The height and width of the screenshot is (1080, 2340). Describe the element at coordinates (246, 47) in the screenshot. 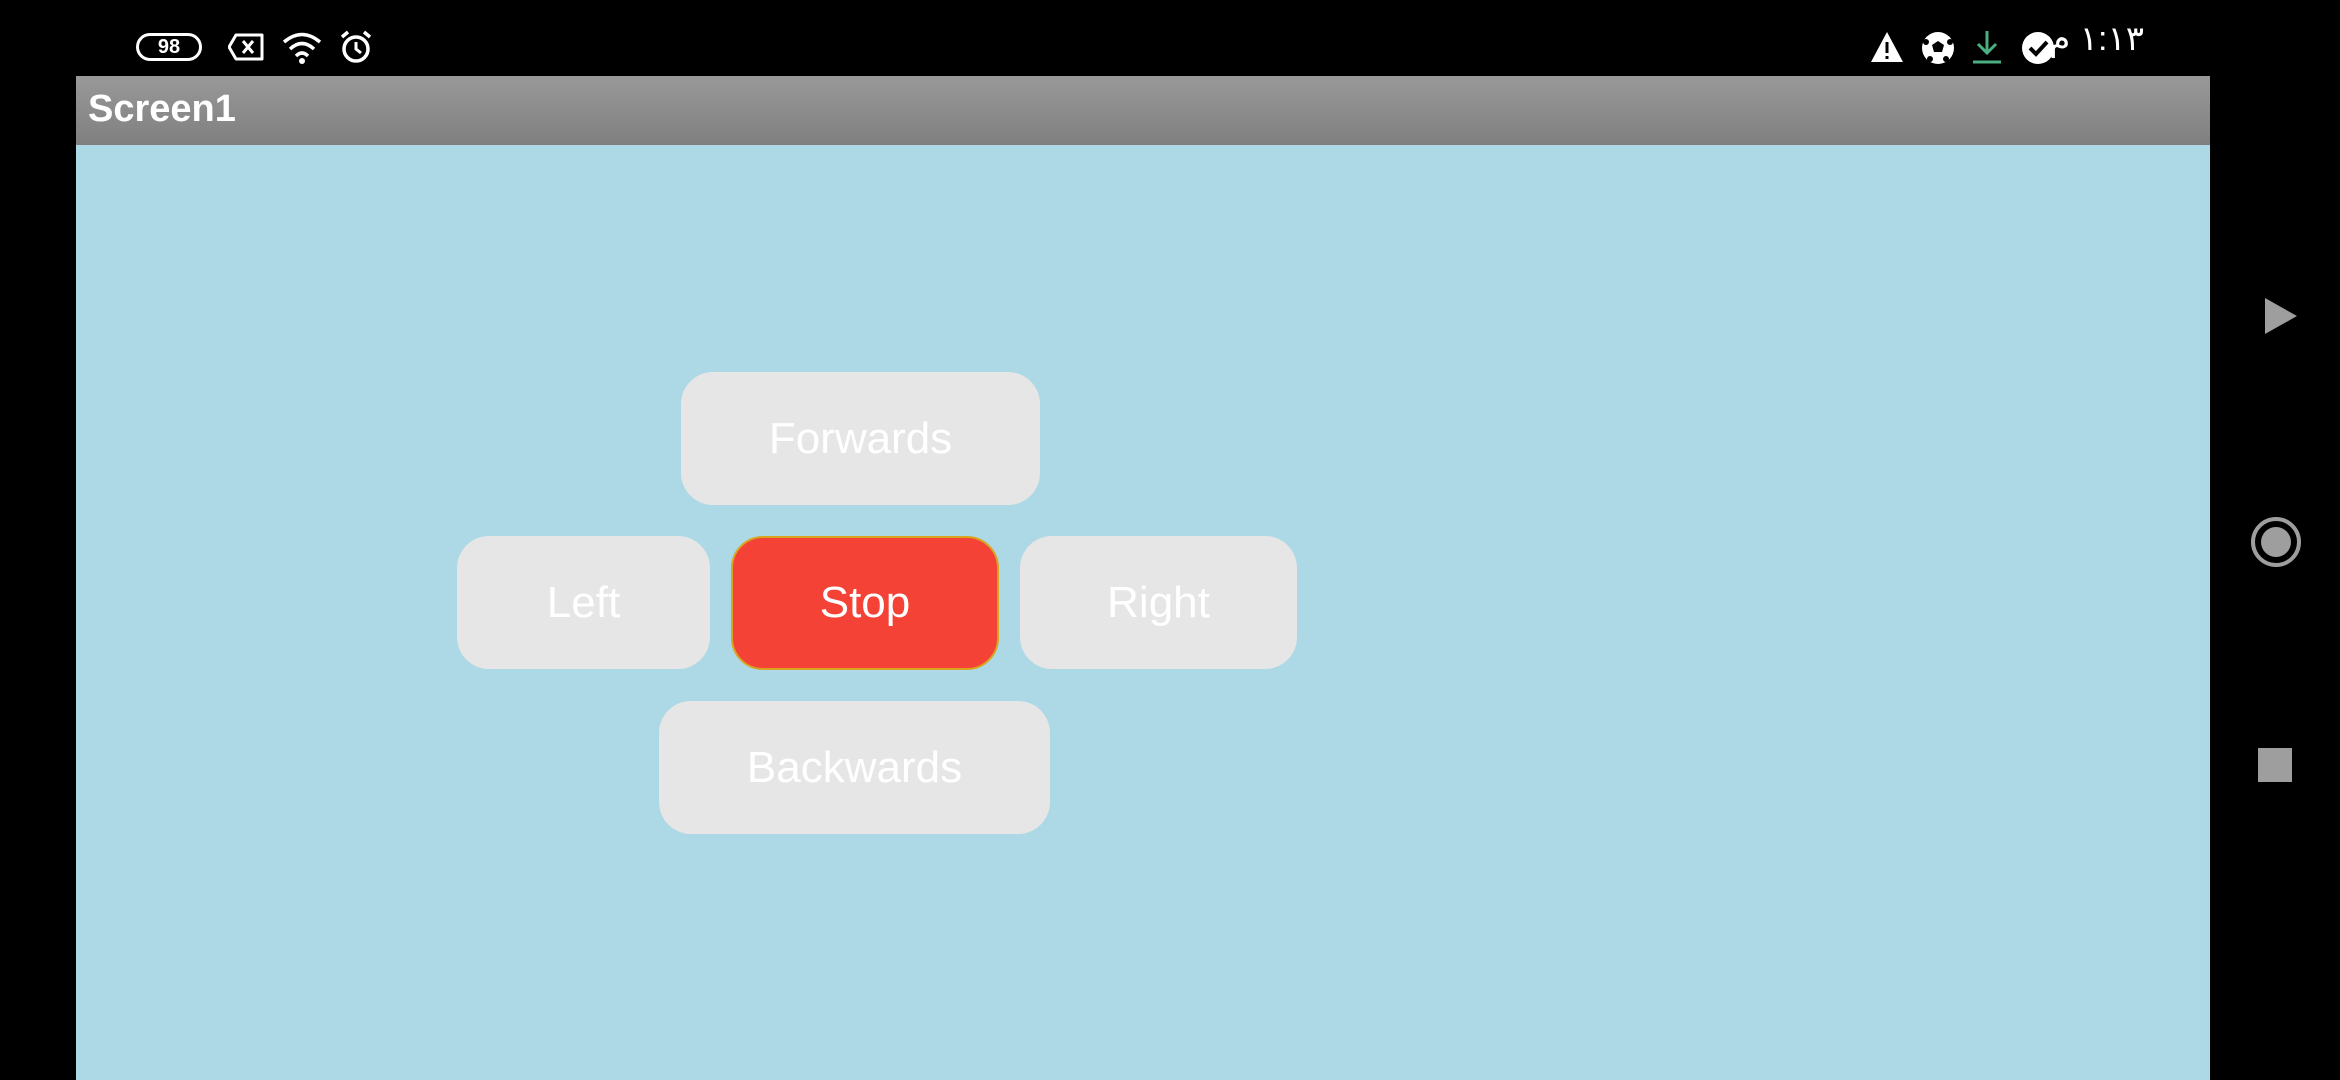

I see `sim-error-icon` at that location.